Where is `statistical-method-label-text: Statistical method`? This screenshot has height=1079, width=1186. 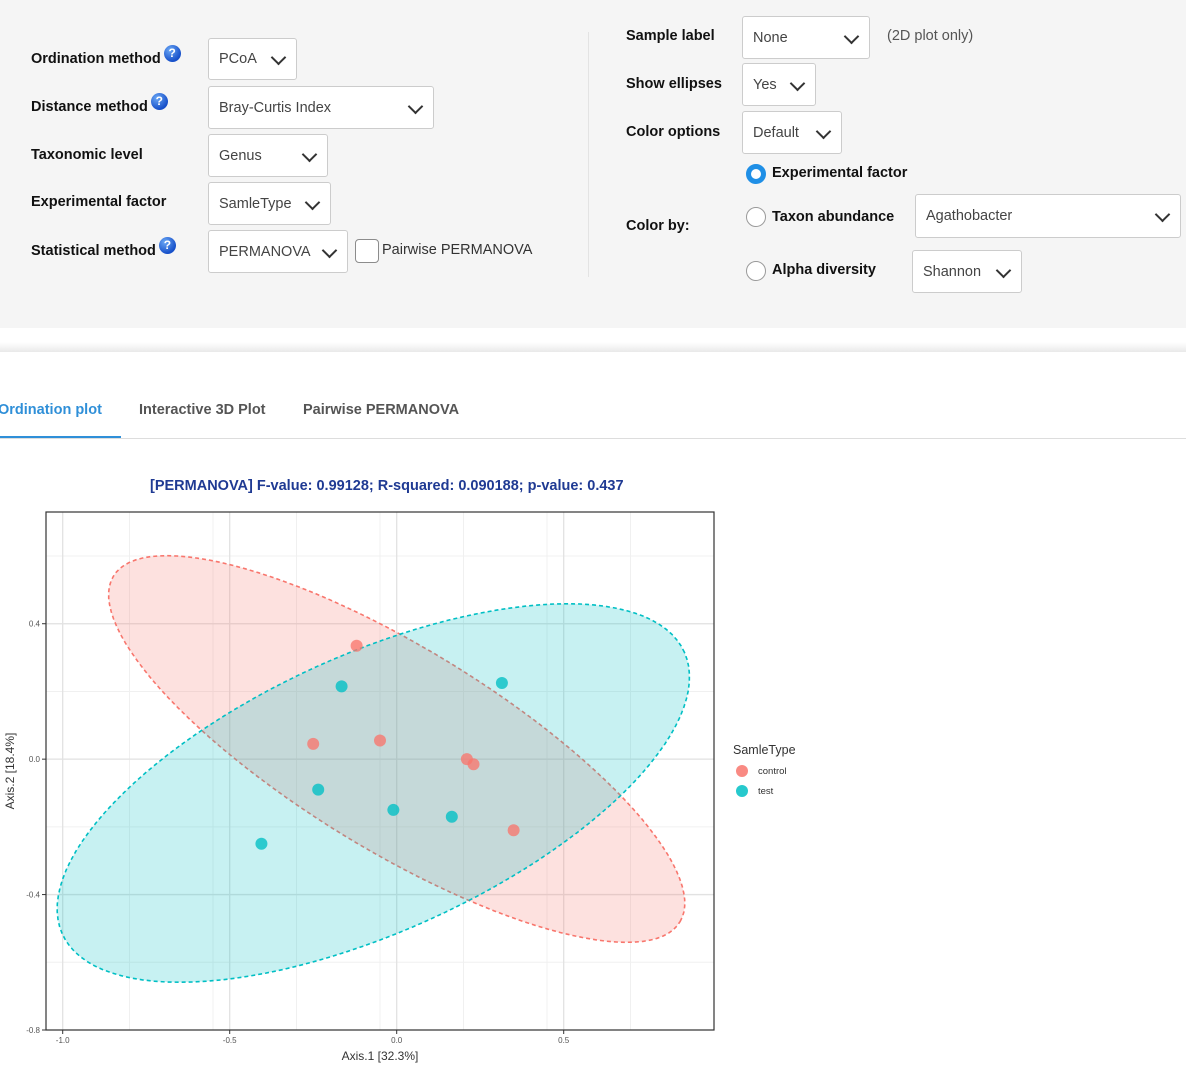
statistical-method-label-text: Statistical method is located at coordinates (93, 250).